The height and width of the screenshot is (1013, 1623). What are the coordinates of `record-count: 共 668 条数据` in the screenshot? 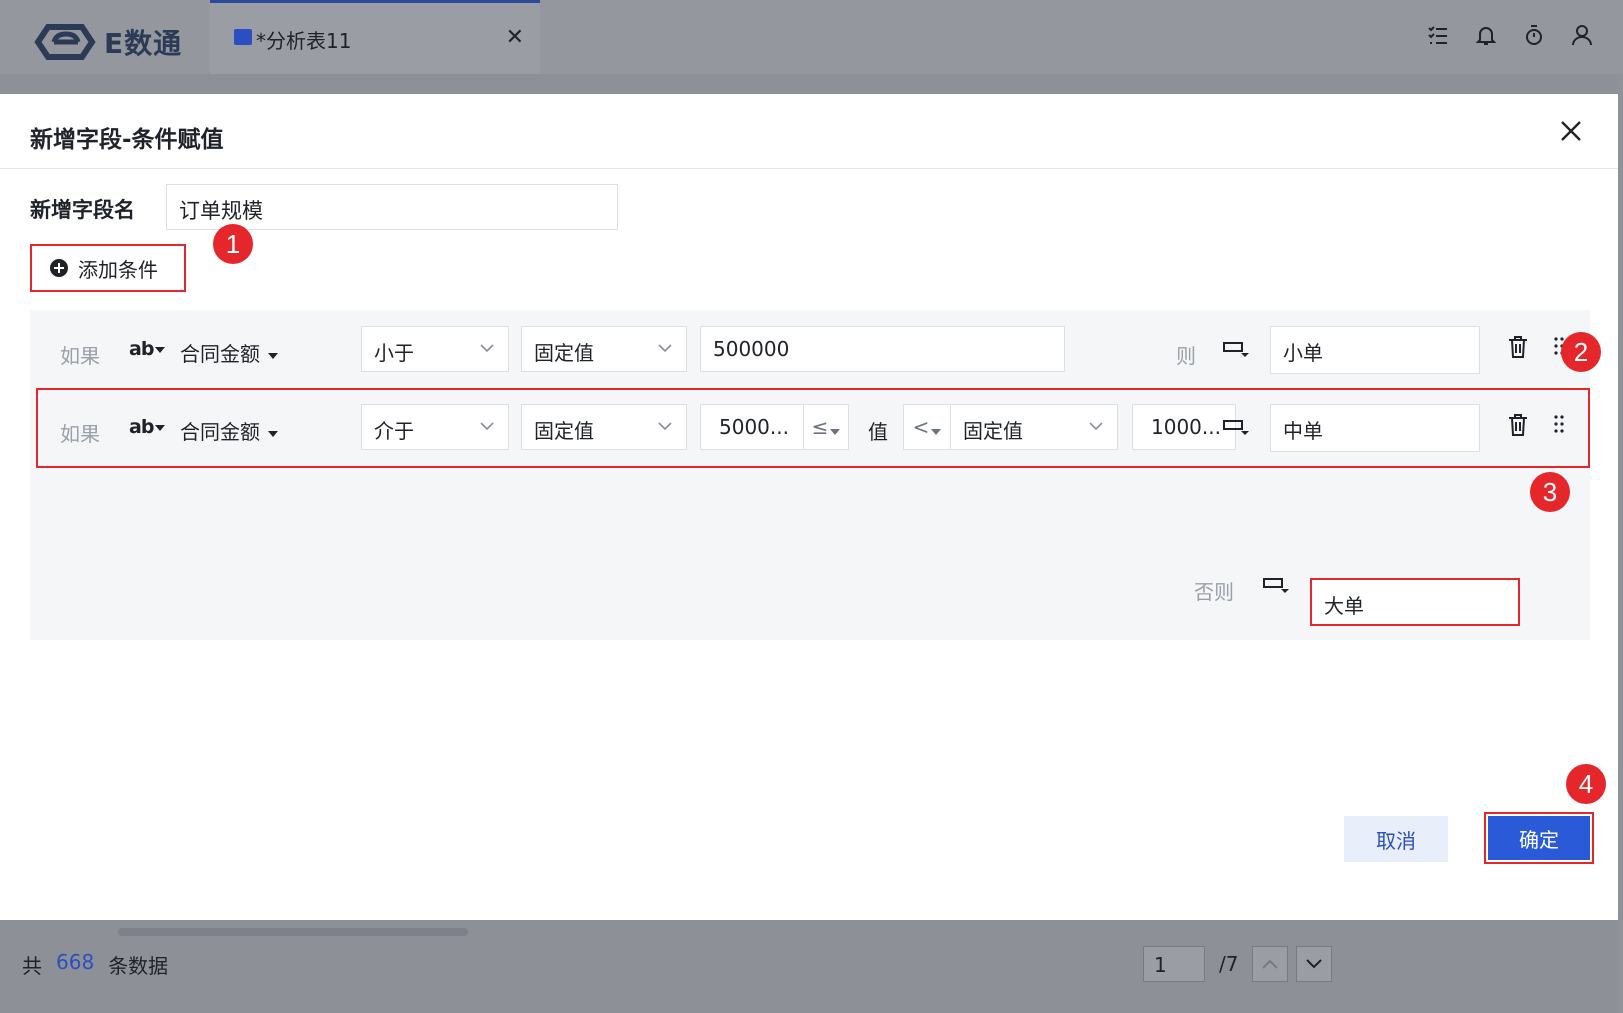 It's located at (95, 964).